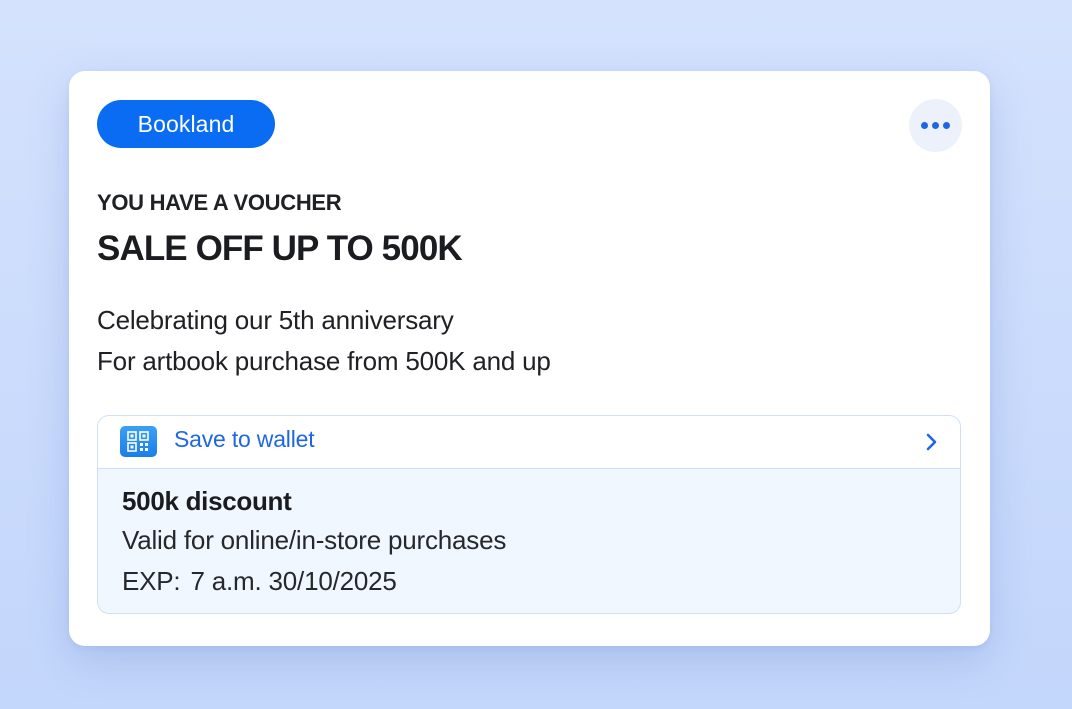 This screenshot has height=709, width=1072. Describe the element at coordinates (207, 501) in the screenshot. I see `discount-title: 500k discount` at that location.